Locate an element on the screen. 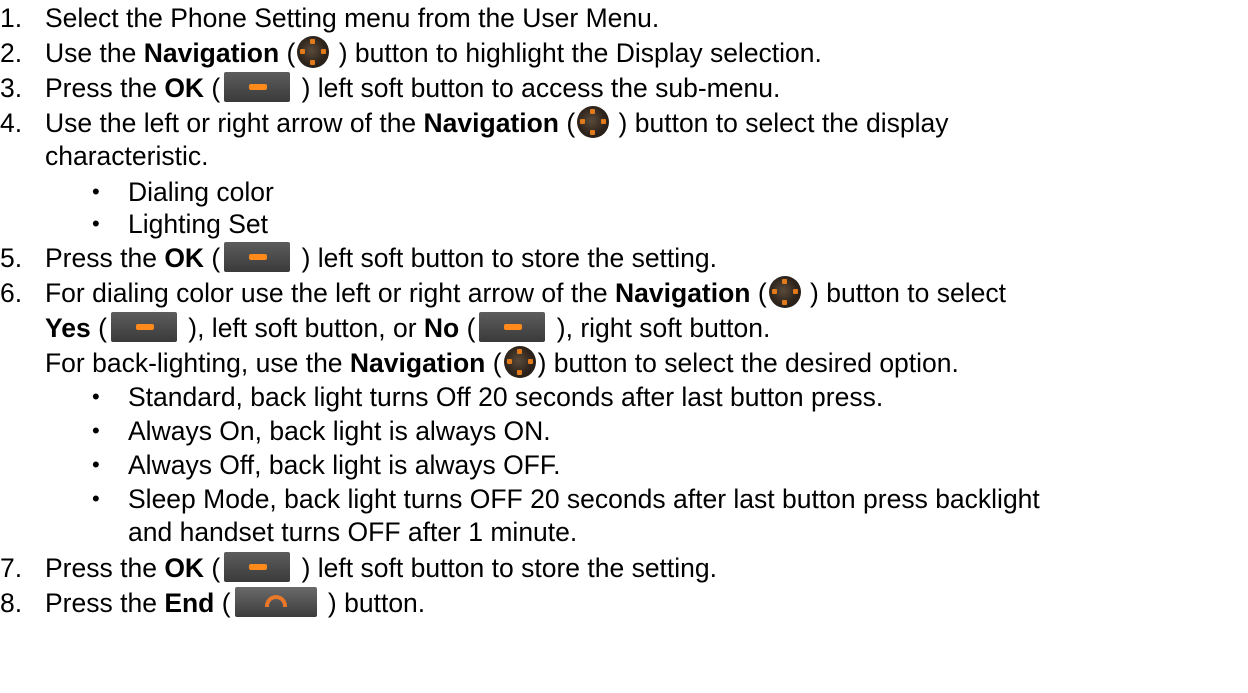 The image size is (1248, 693). bullet-text: and handset turns OFF after 1 minute. is located at coordinates (353, 532).